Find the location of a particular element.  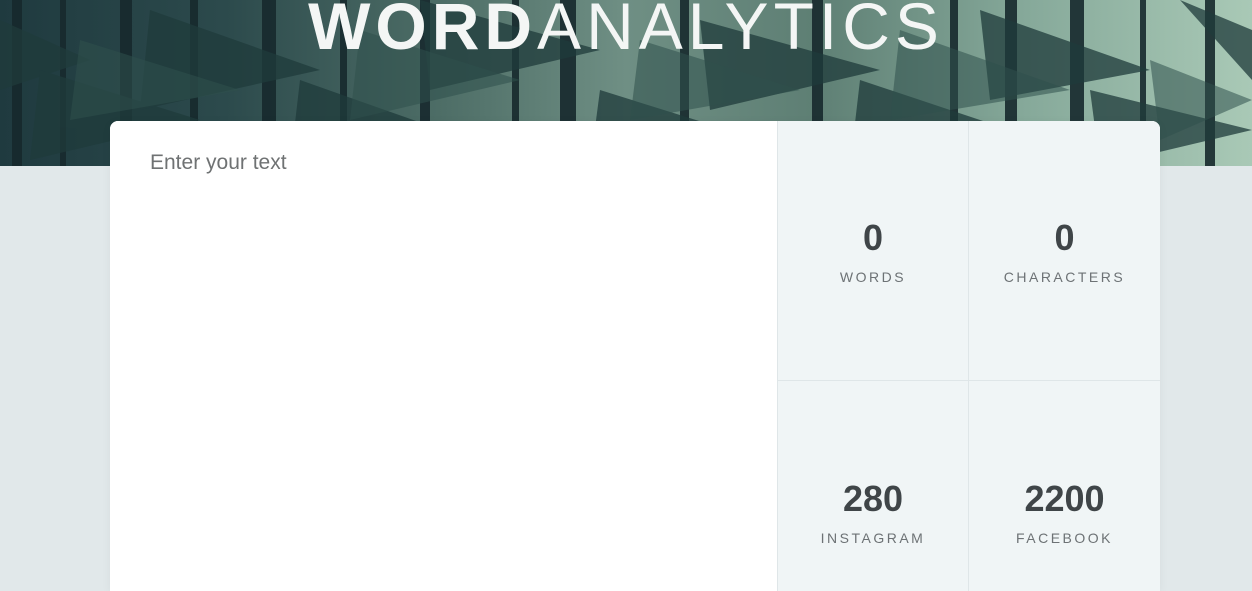

logo-light-text: ANALYTICS is located at coordinates (740, 31).